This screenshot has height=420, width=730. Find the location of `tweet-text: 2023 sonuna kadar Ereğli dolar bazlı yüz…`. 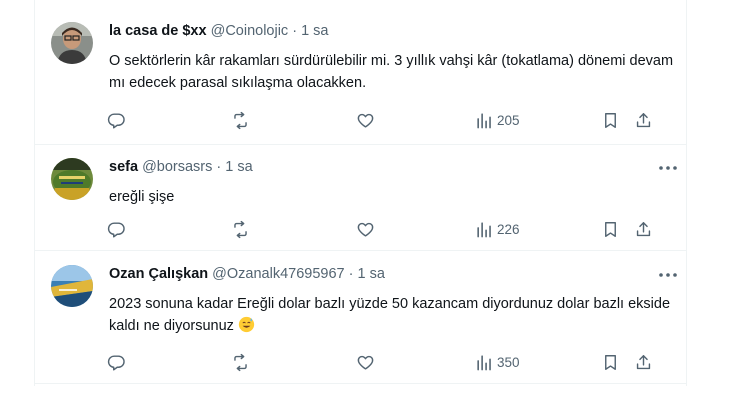

tweet-text: 2023 sonuna kadar Ereğli dolar bazlı yüz… is located at coordinates (394, 315).